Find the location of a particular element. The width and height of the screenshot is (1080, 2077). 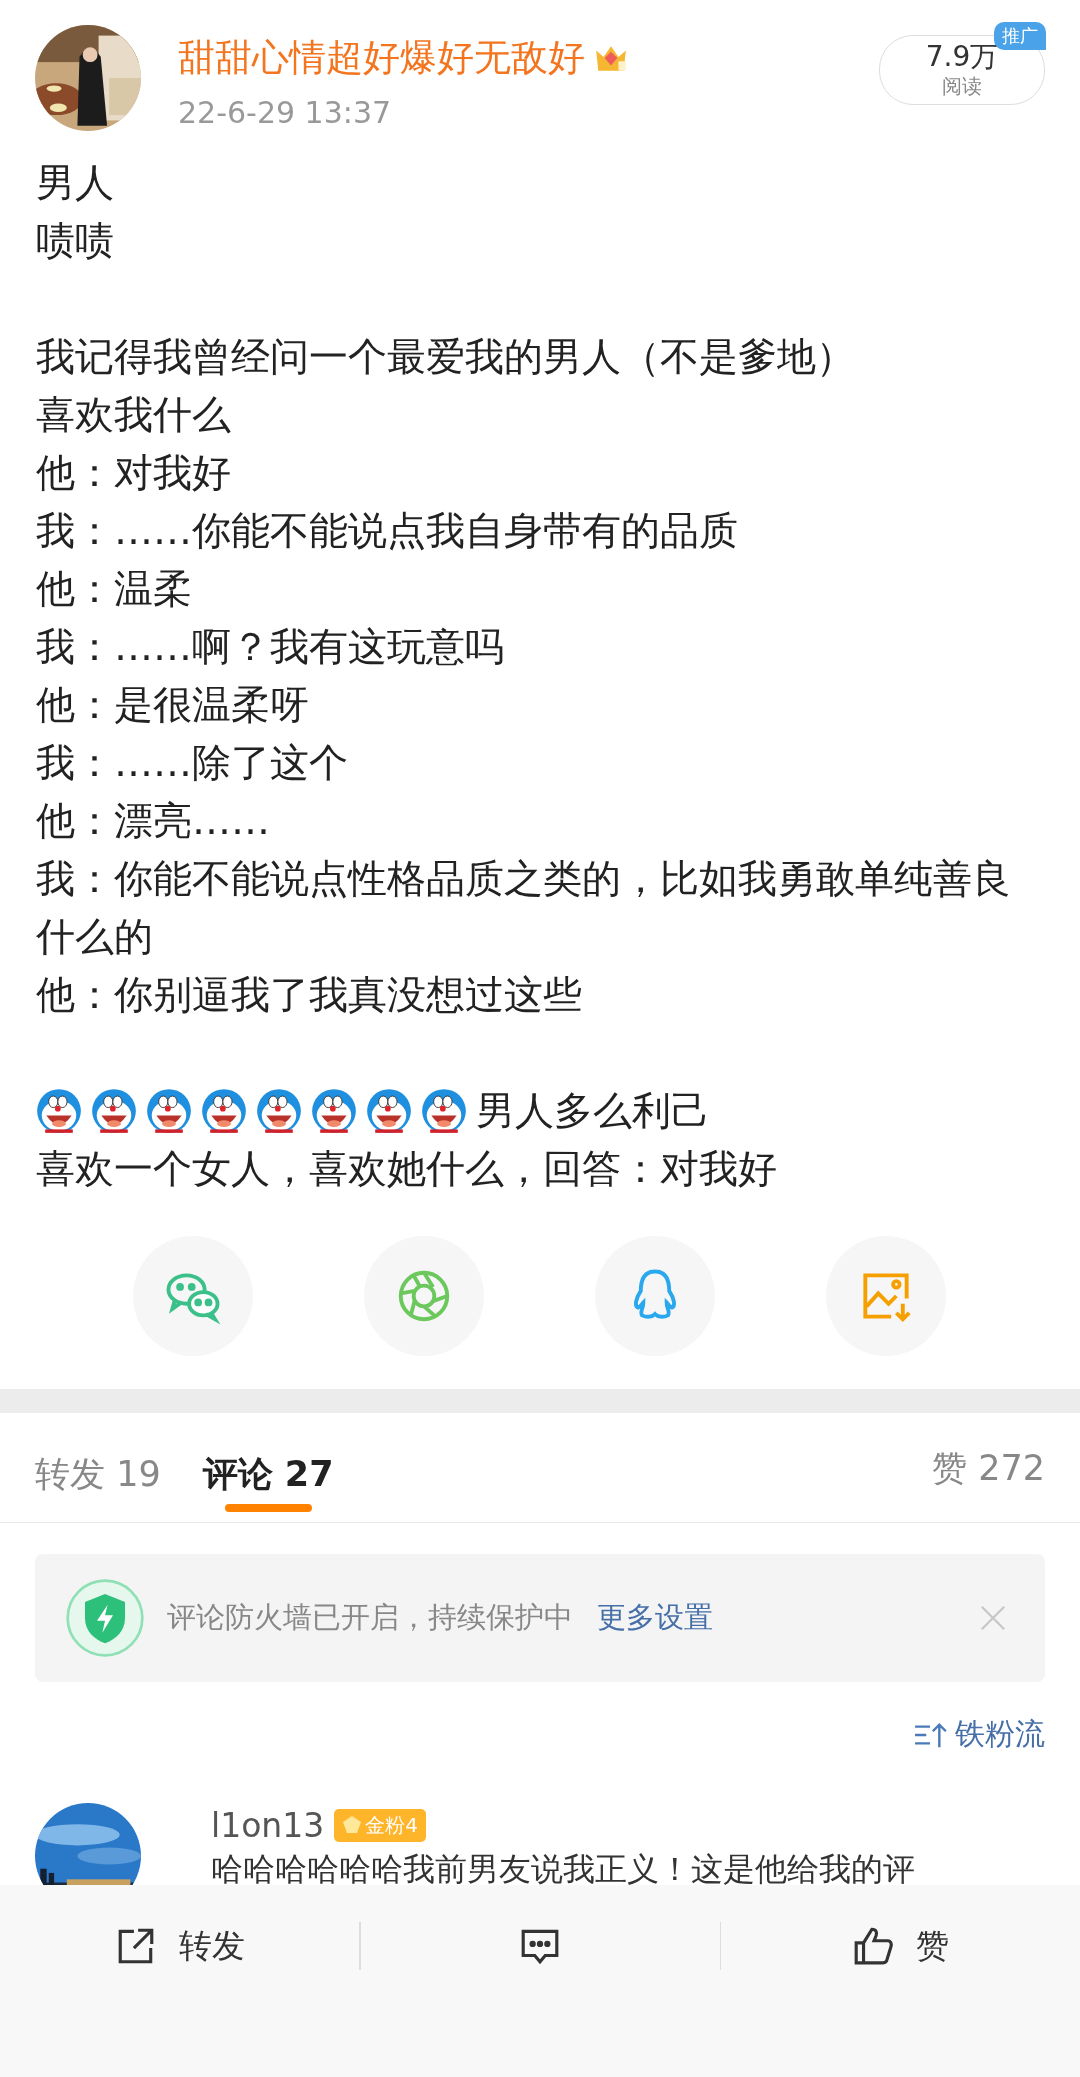

post-text-line: 我：……除了这个 is located at coordinates (192, 763).